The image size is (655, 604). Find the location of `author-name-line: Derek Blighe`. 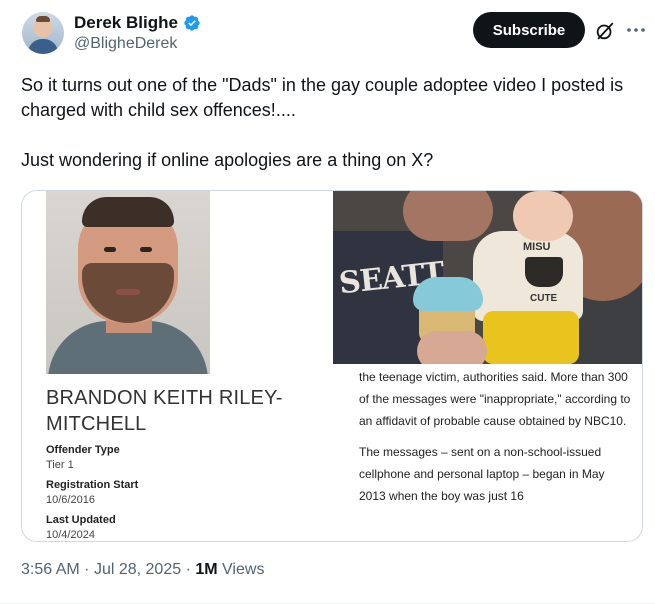

author-name-line: Derek Blighe is located at coordinates (137, 23).